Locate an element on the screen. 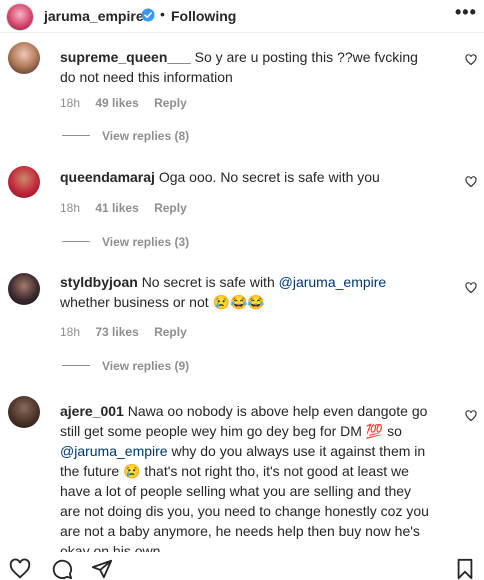  comment-icon is located at coordinates (62, 569).